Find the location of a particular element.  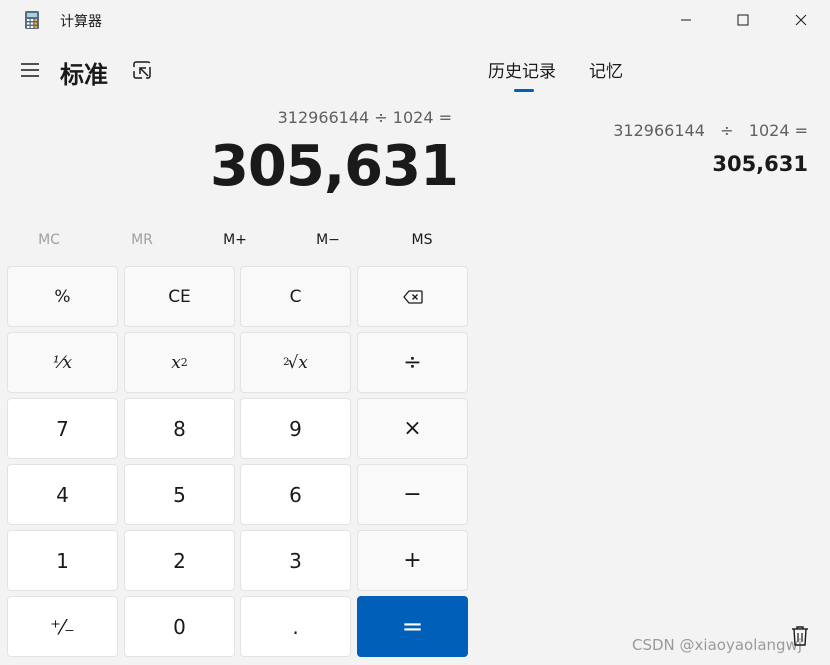

keep-on-top-button is located at coordinates (143, 71).